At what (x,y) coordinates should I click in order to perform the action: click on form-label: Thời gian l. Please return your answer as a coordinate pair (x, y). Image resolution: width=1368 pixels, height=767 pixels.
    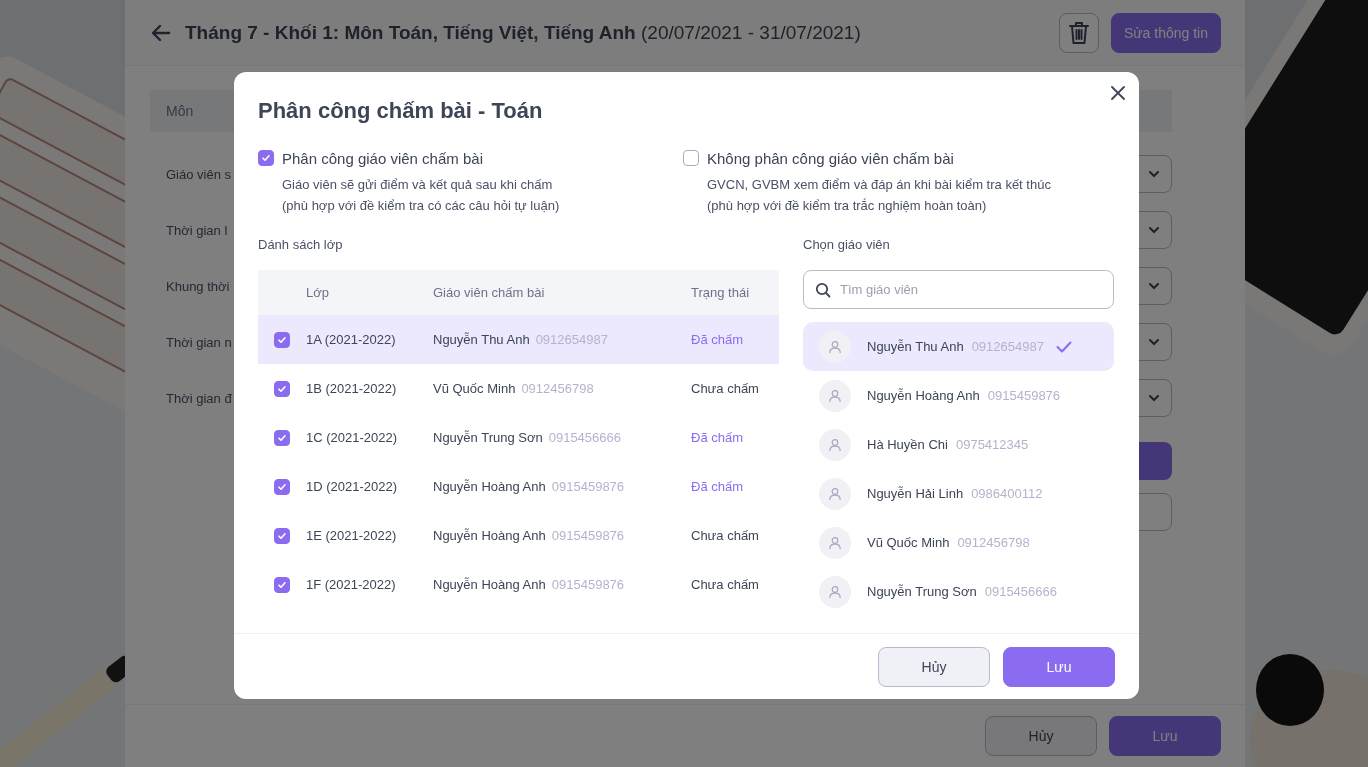
    Looking at the image, I should click on (197, 230).